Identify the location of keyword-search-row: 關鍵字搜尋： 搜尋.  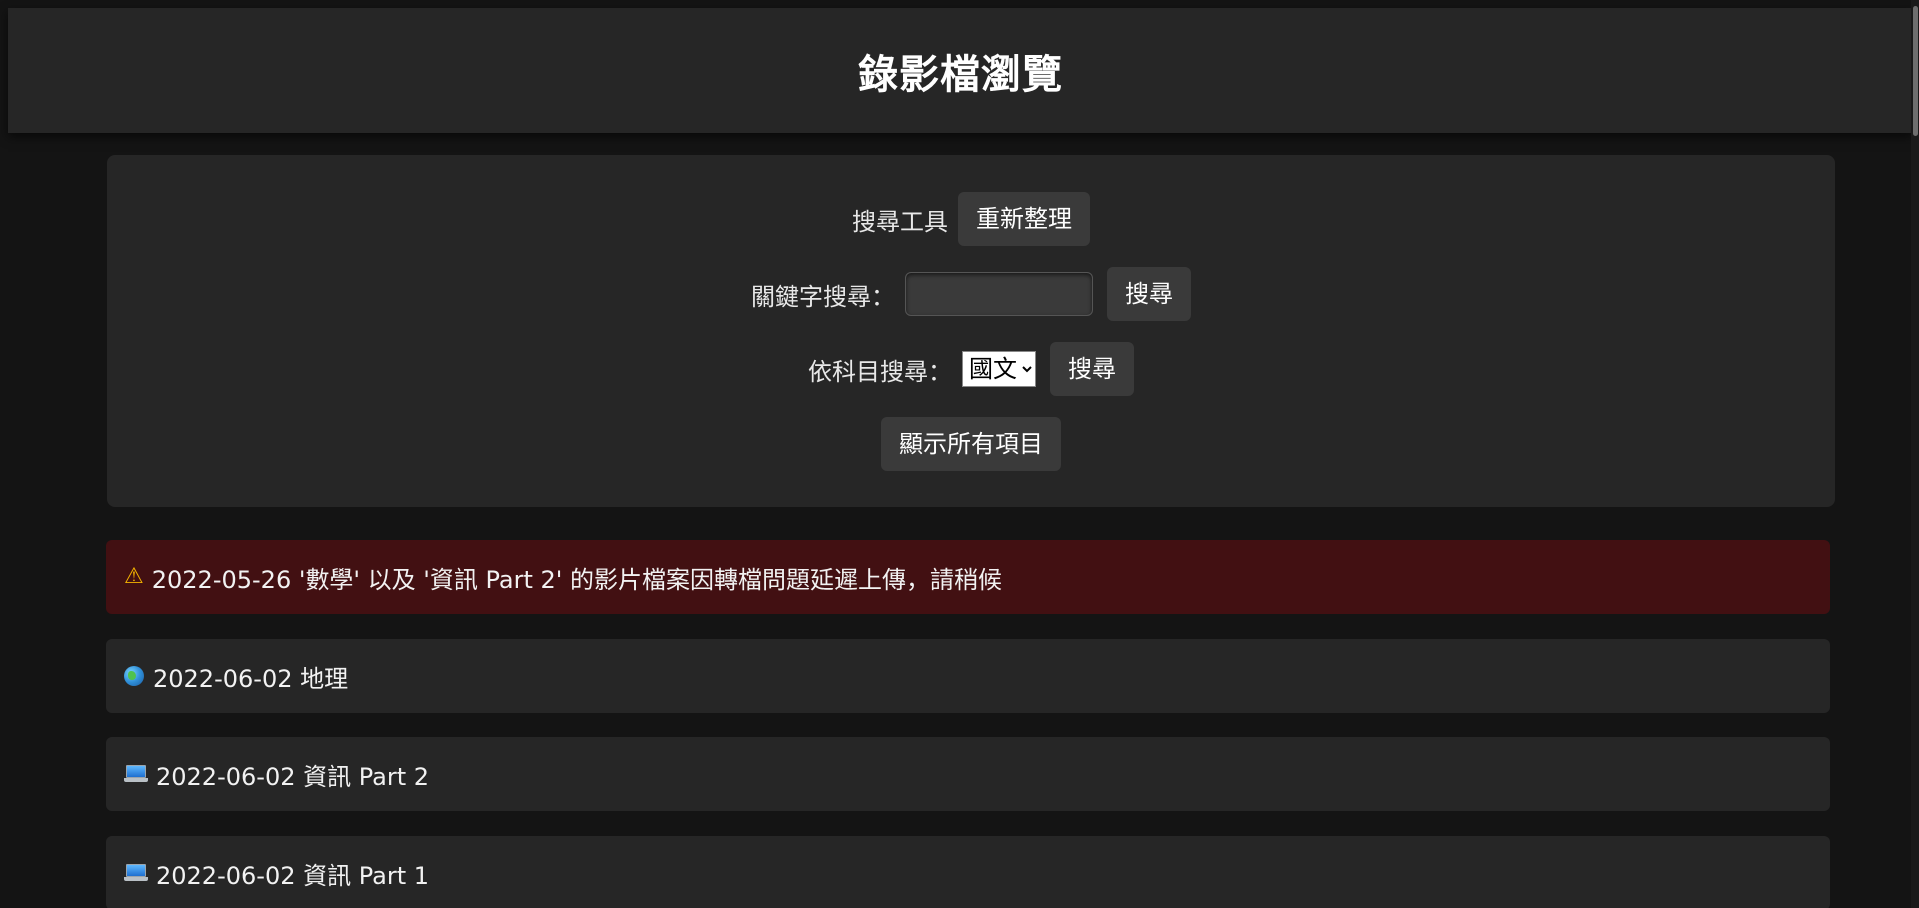
(971, 294).